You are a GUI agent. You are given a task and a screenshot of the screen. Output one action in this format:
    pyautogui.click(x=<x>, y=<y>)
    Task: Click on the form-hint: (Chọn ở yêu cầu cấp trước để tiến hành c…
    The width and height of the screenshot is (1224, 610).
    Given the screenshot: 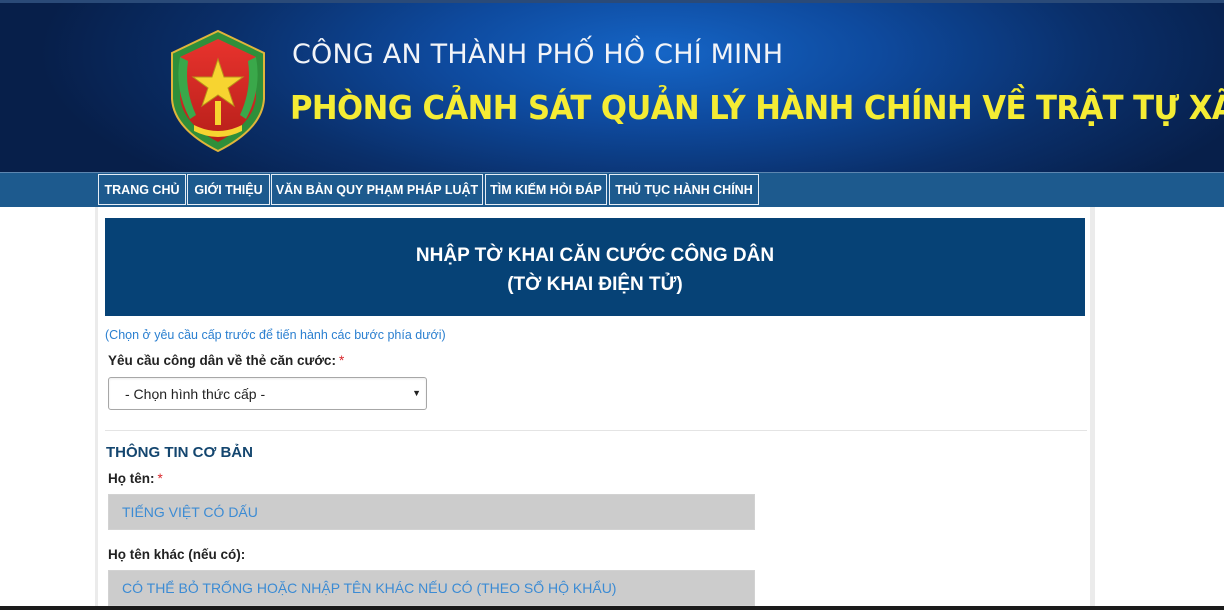 What is the action you would take?
    pyautogui.click(x=275, y=335)
    